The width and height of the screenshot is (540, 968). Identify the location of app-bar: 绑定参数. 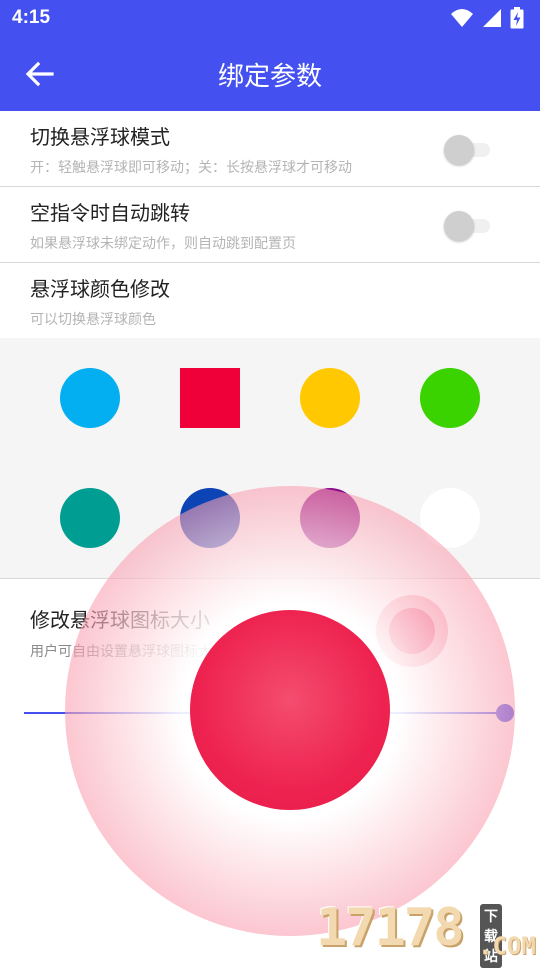
(270, 73).